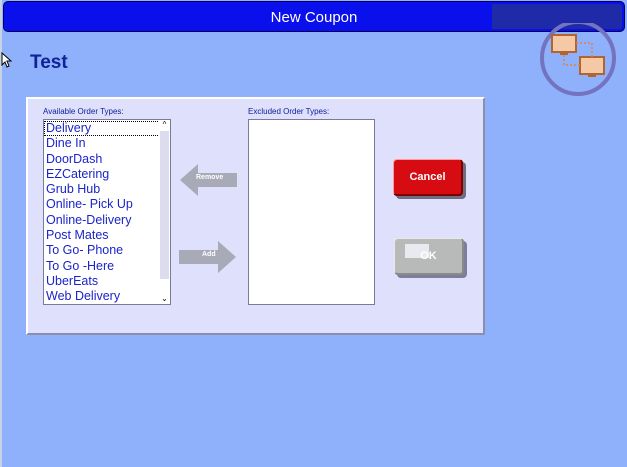 The height and width of the screenshot is (467, 627). What do you see at coordinates (1, 233) in the screenshot?
I see `window-left-border` at bounding box center [1, 233].